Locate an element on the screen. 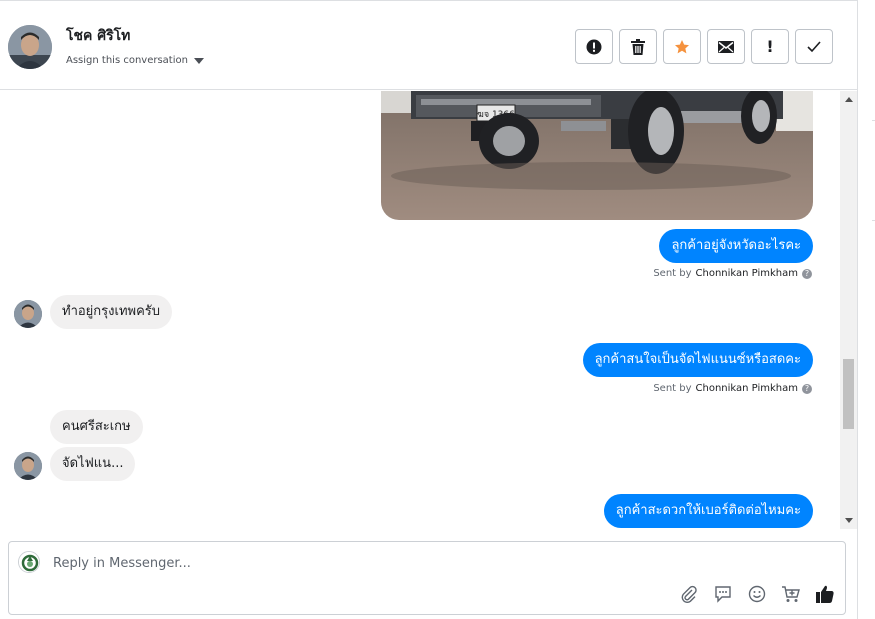 The image size is (875, 619). side-panel-edge is located at coordinates (866, 309).